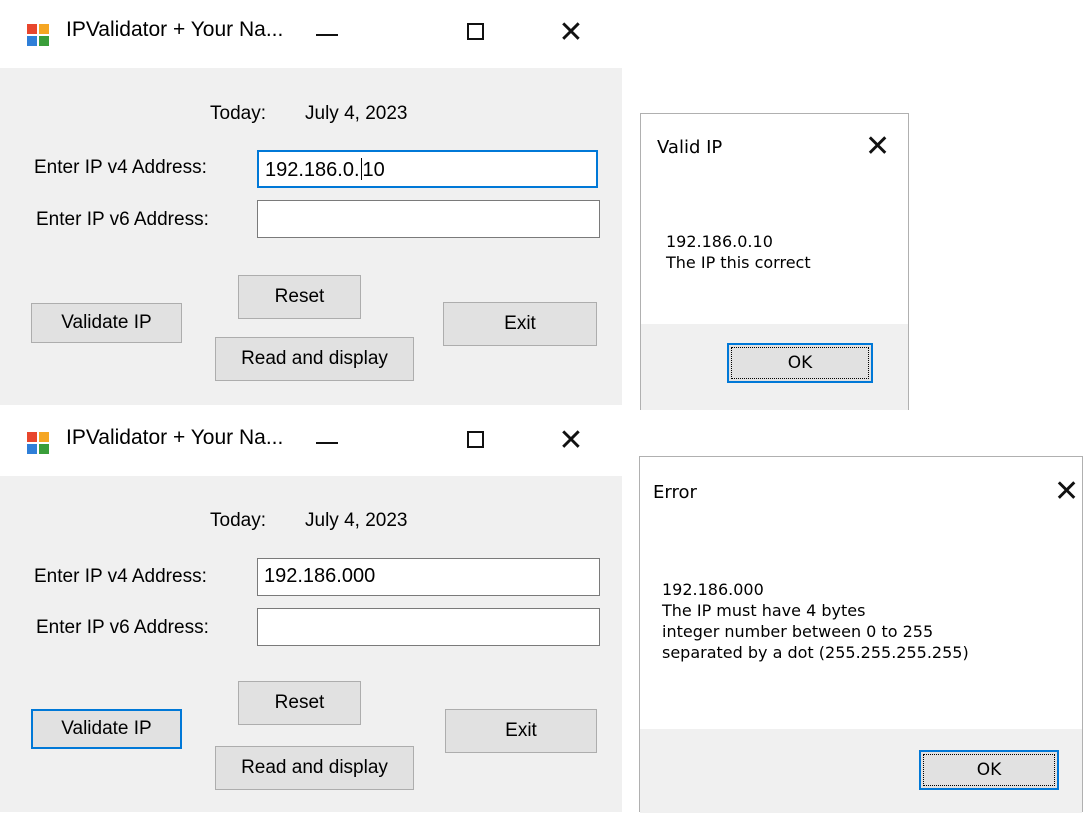 Image resolution: width=1083 pixels, height=813 pixels. What do you see at coordinates (738, 252) in the screenshot?
I see `dialog-message: 192.186.0.10 The IP this correct` at bounding box center [738, 252].